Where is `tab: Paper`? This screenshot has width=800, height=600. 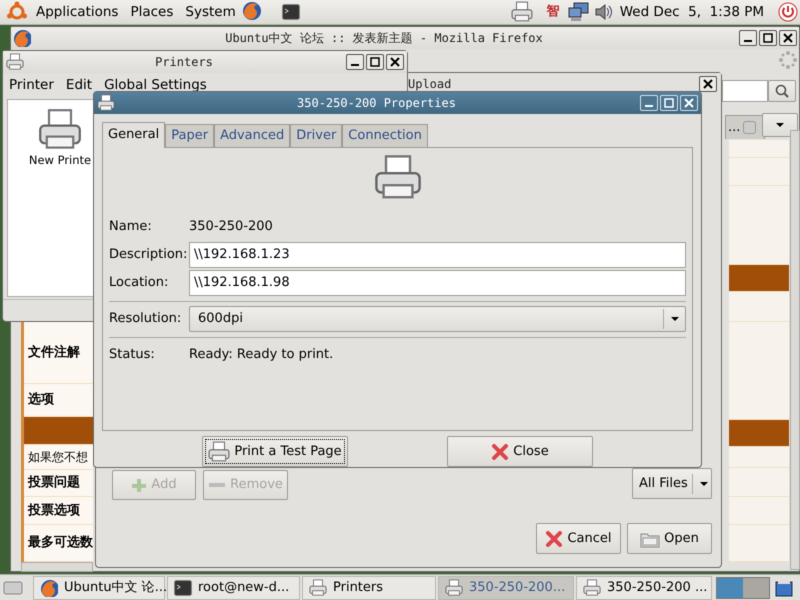
tab: Paper is located at coordinates (189, 135).